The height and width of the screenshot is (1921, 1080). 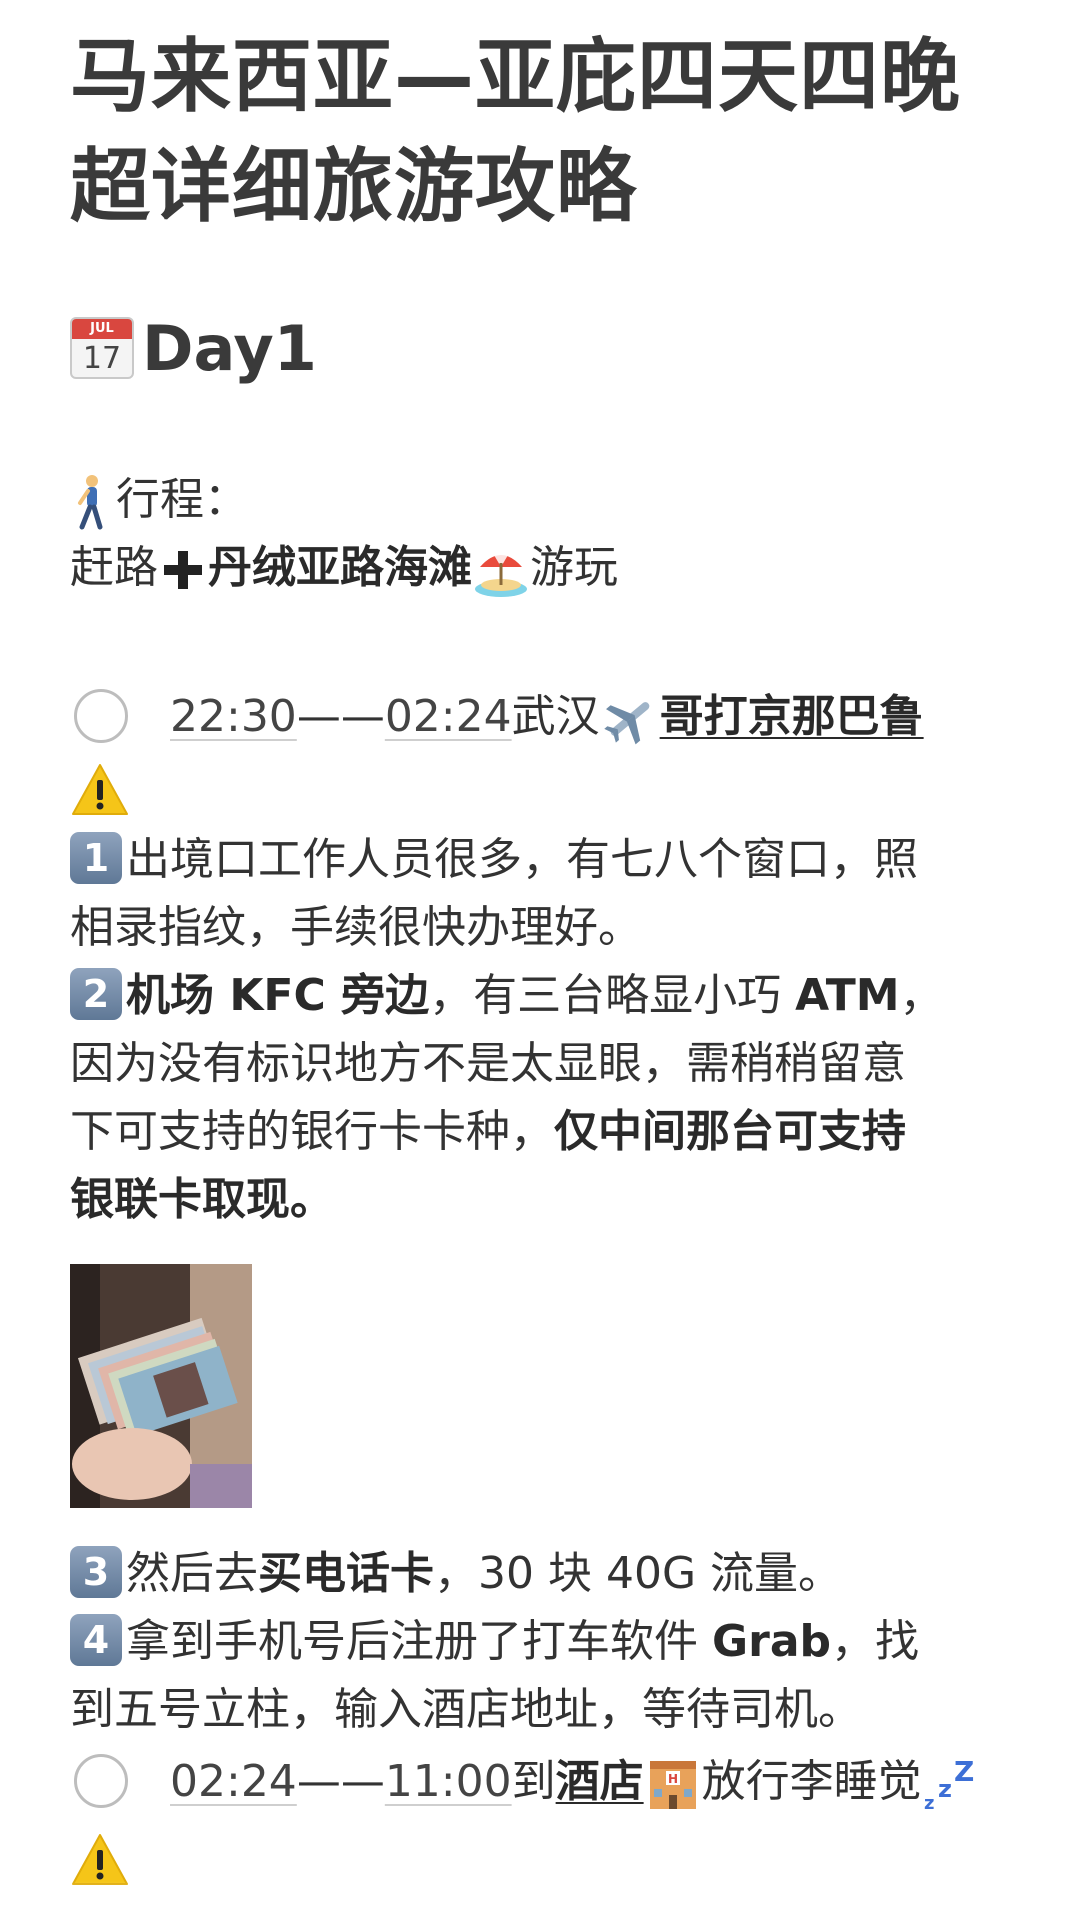 I want to click on time-end: 11:00, so click(x=448, y=1781).